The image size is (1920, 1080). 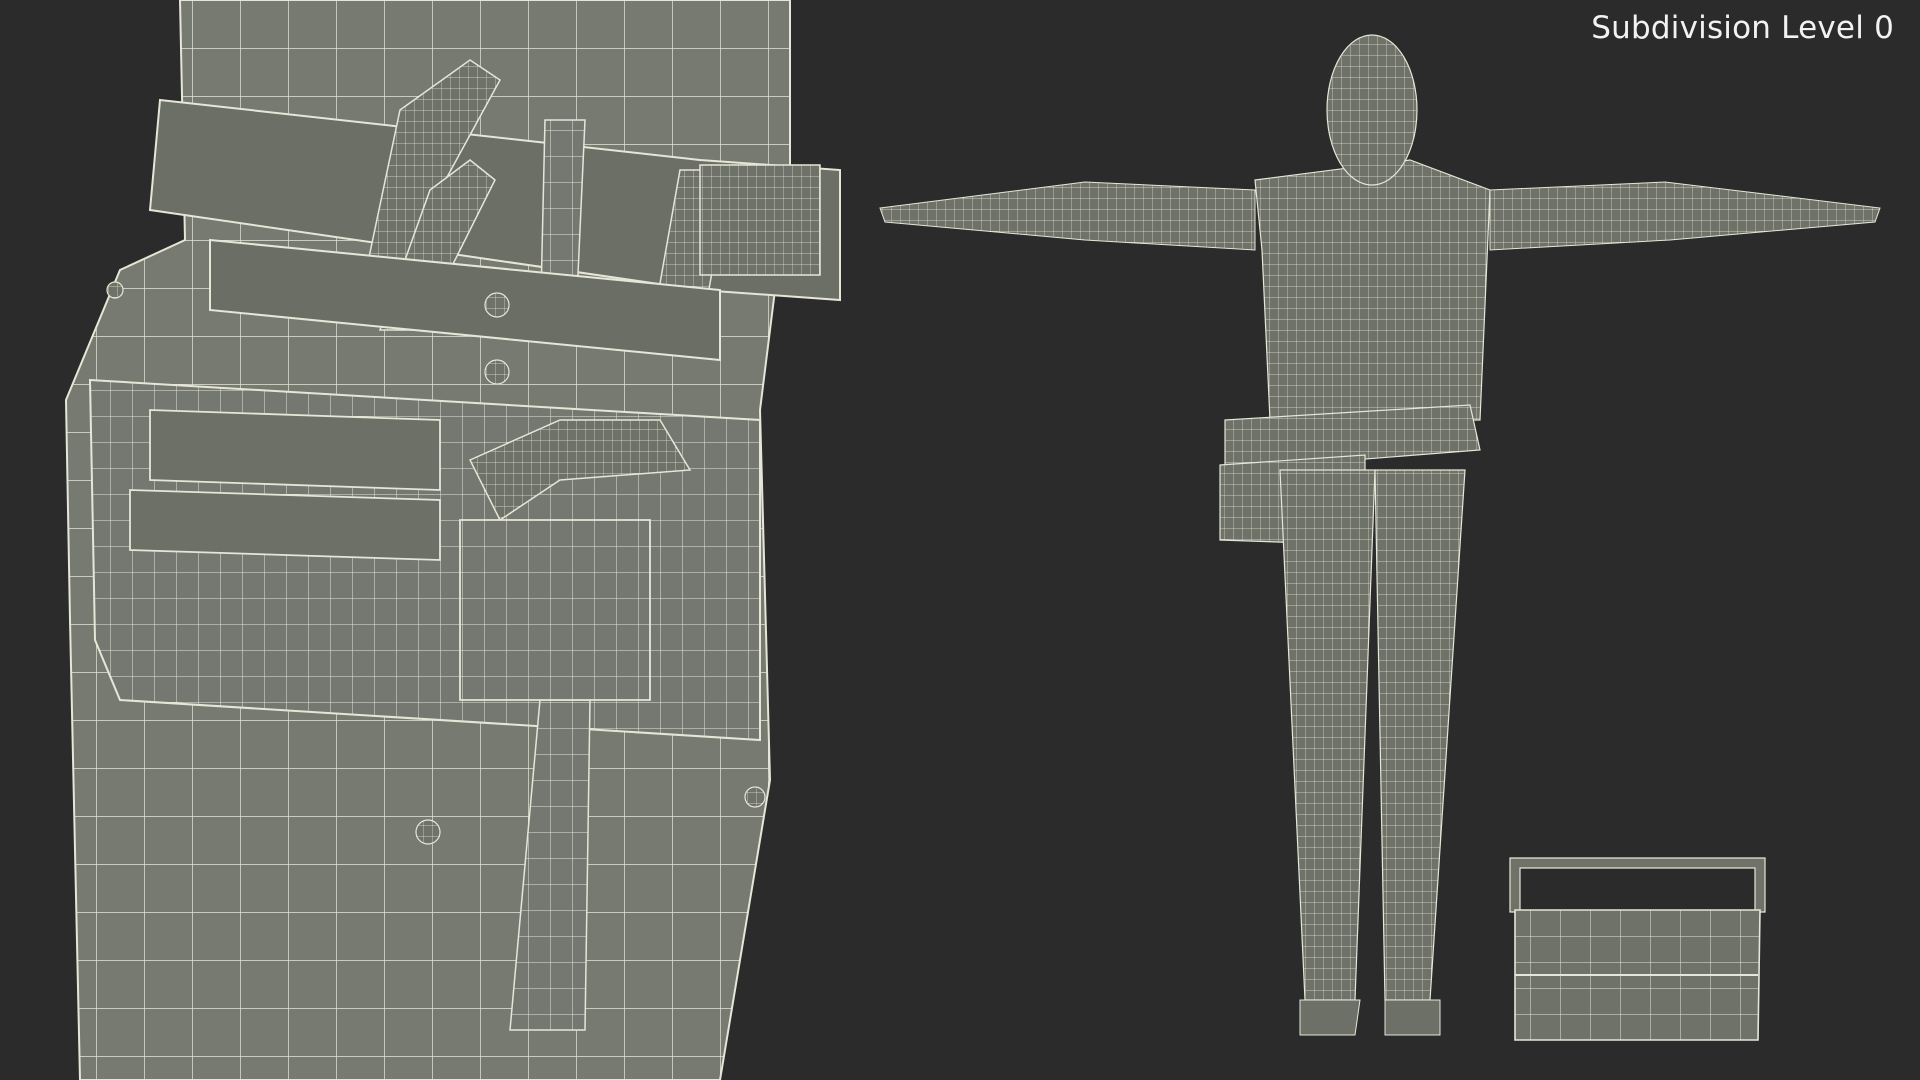 I want to click on toolbox, so click(x=1637, y=949).